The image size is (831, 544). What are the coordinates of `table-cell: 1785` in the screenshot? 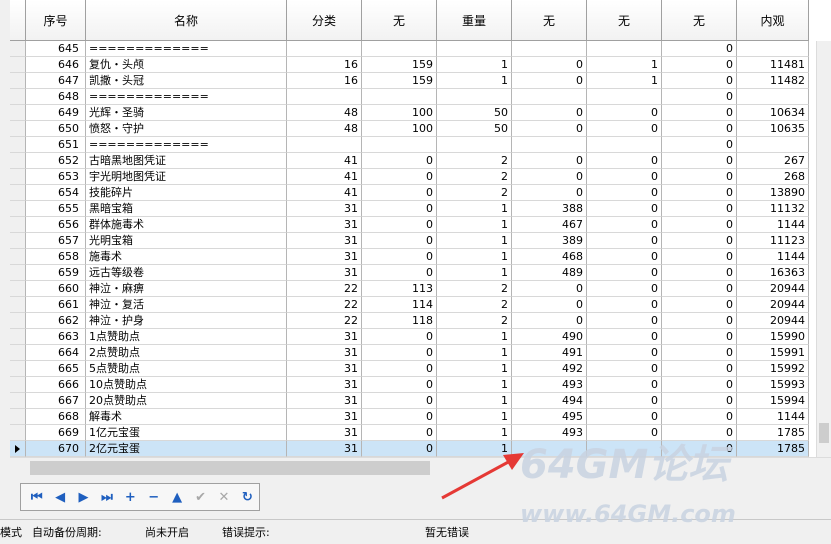 It's located at (773, 449).